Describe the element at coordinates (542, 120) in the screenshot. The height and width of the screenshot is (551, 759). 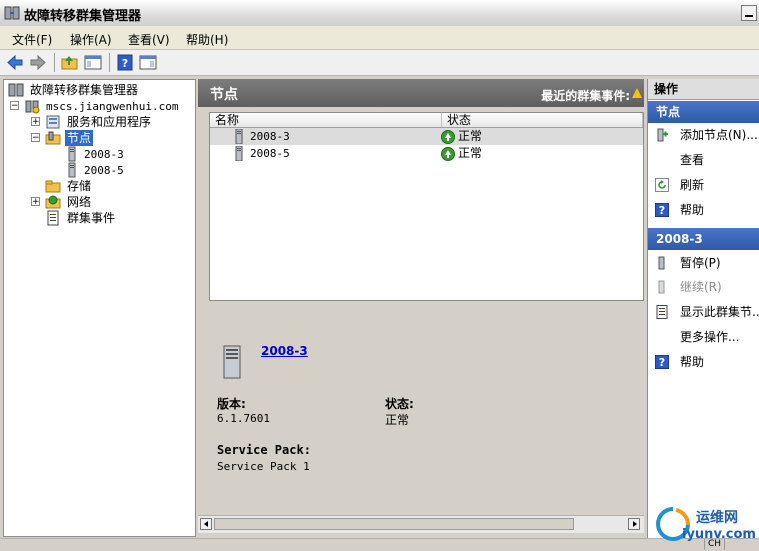
I see `column-header-status: 状态` at that location.